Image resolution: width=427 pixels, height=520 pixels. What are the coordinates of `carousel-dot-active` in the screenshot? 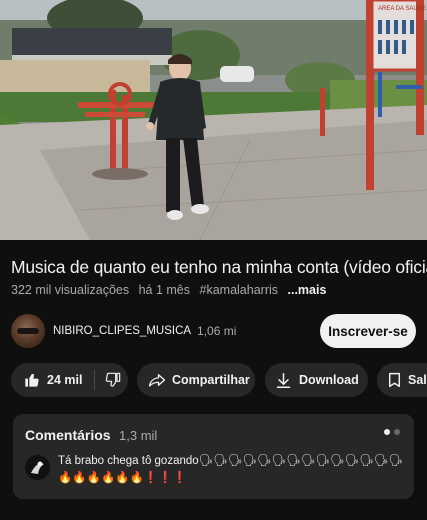 It's located at (387, 432).